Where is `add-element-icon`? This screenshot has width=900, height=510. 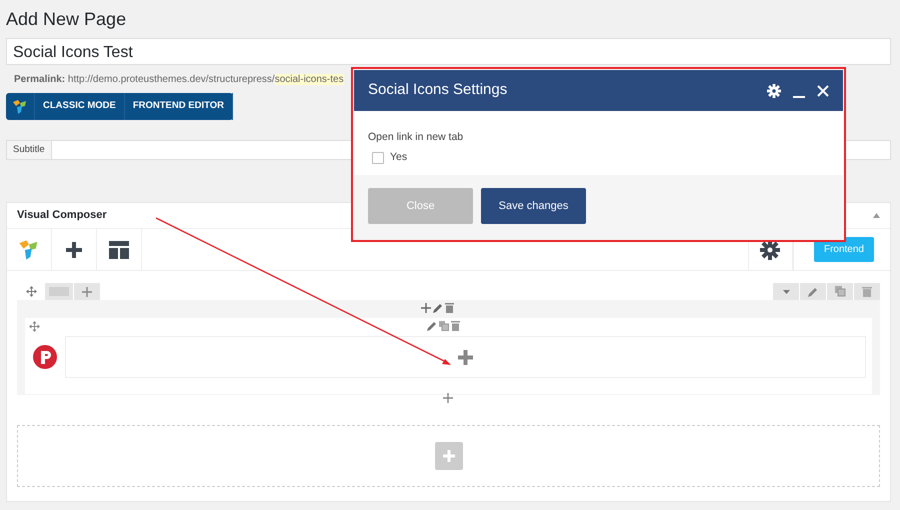 add-element-icon is located at coordinates (465, 357).